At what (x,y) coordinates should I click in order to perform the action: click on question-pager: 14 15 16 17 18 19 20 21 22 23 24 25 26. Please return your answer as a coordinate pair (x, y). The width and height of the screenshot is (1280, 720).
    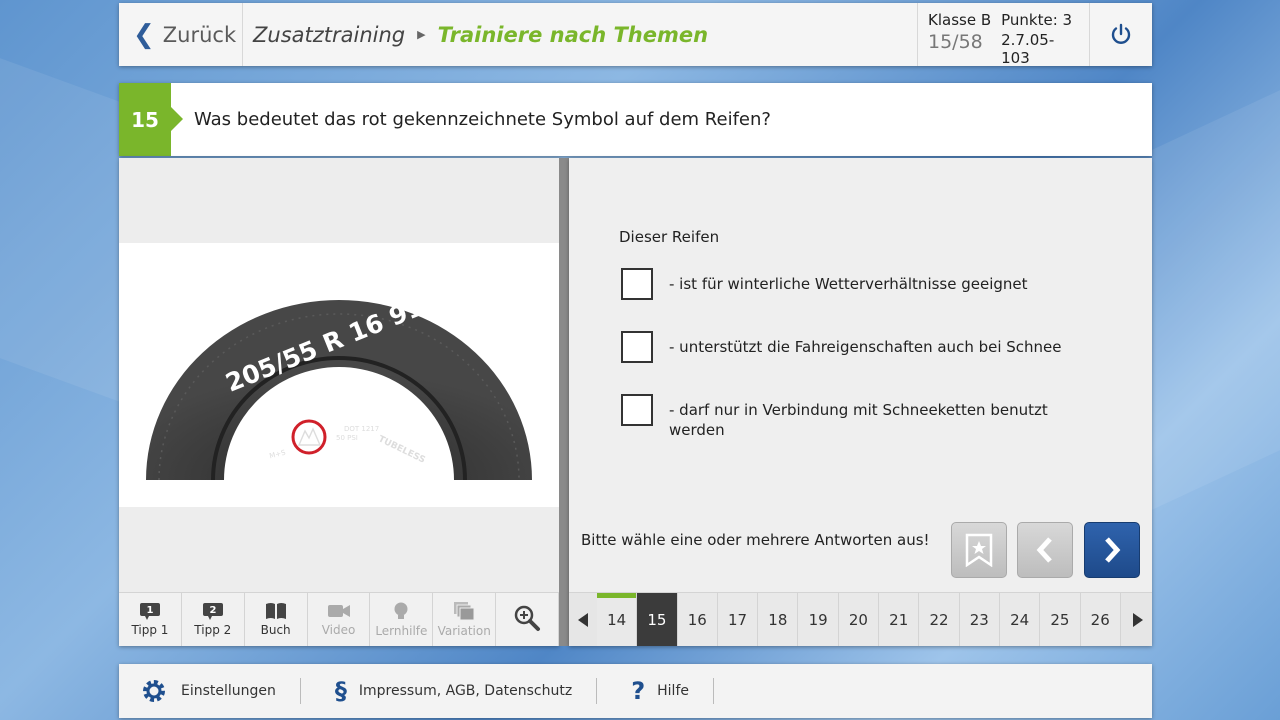
    Looking at the image, I should click on (860, 619).